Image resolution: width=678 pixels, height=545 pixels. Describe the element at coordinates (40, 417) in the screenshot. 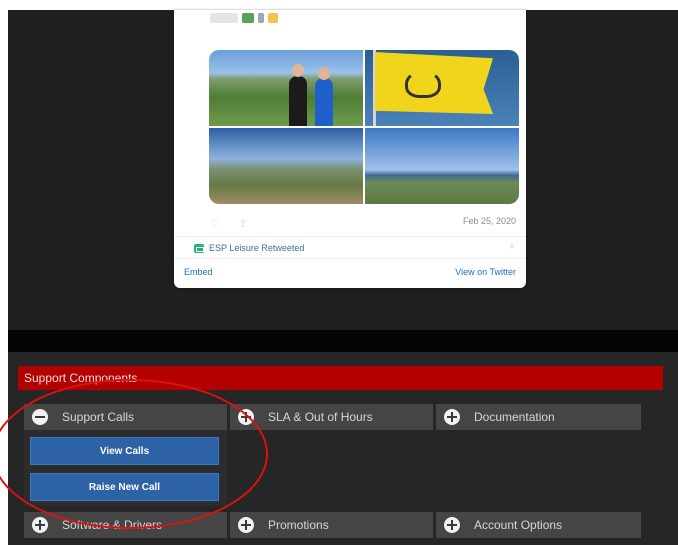

I see `minus-circle-icon` at that location.